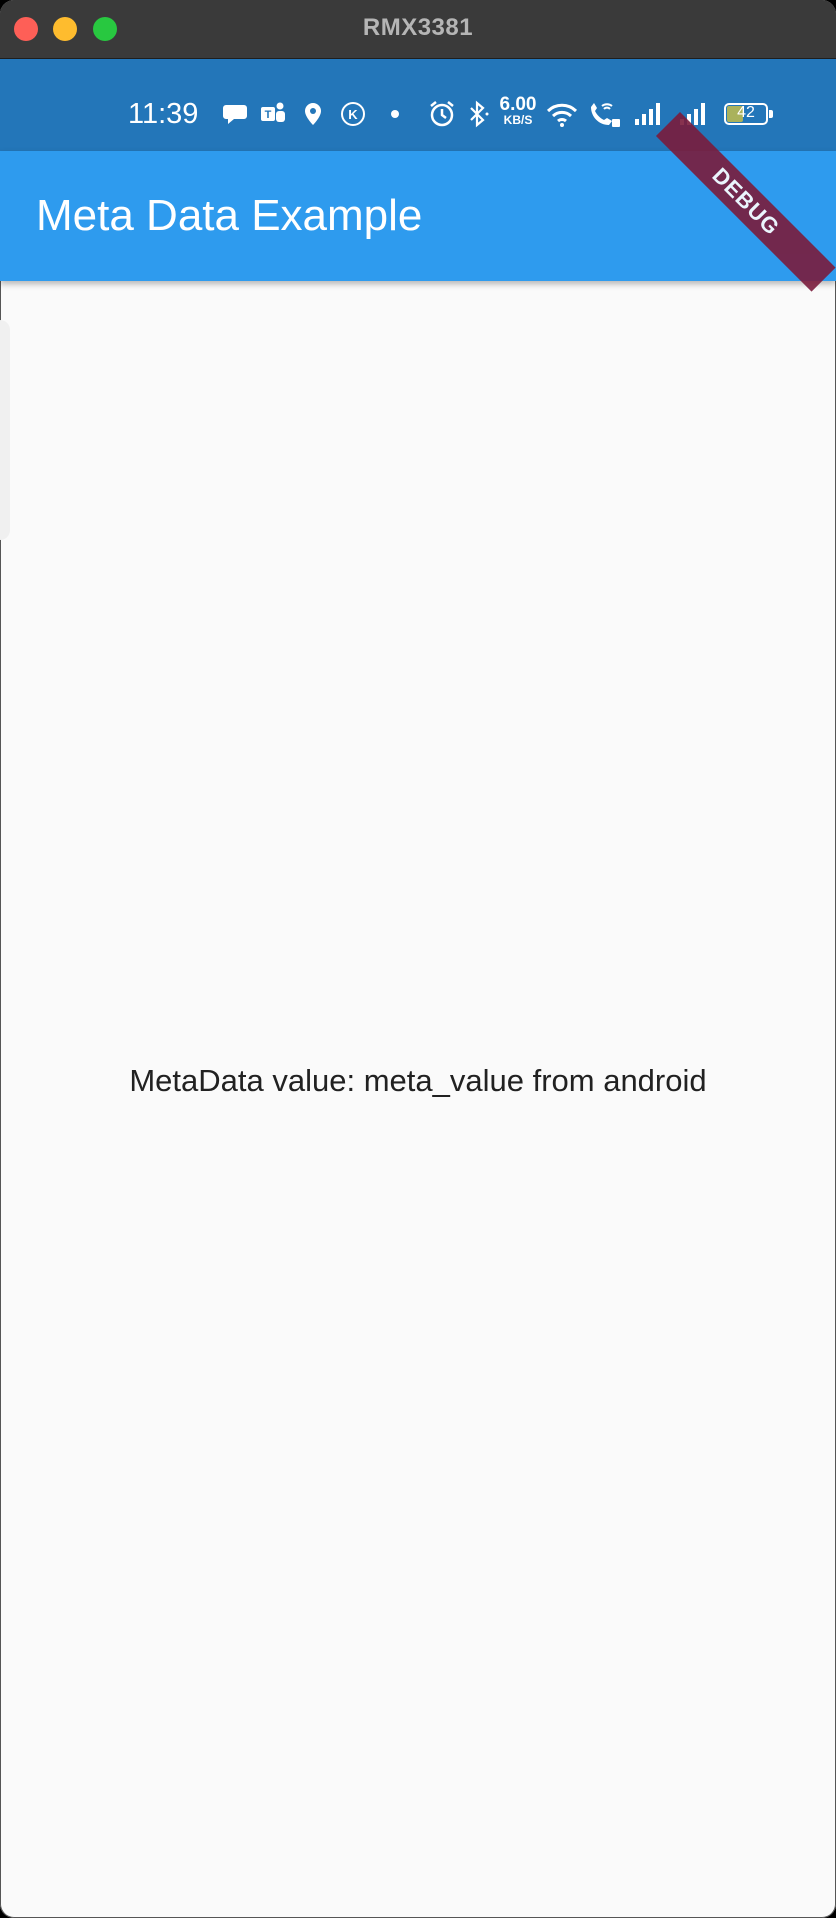  I want to click on battery-icon: 42, so click(748, 114).